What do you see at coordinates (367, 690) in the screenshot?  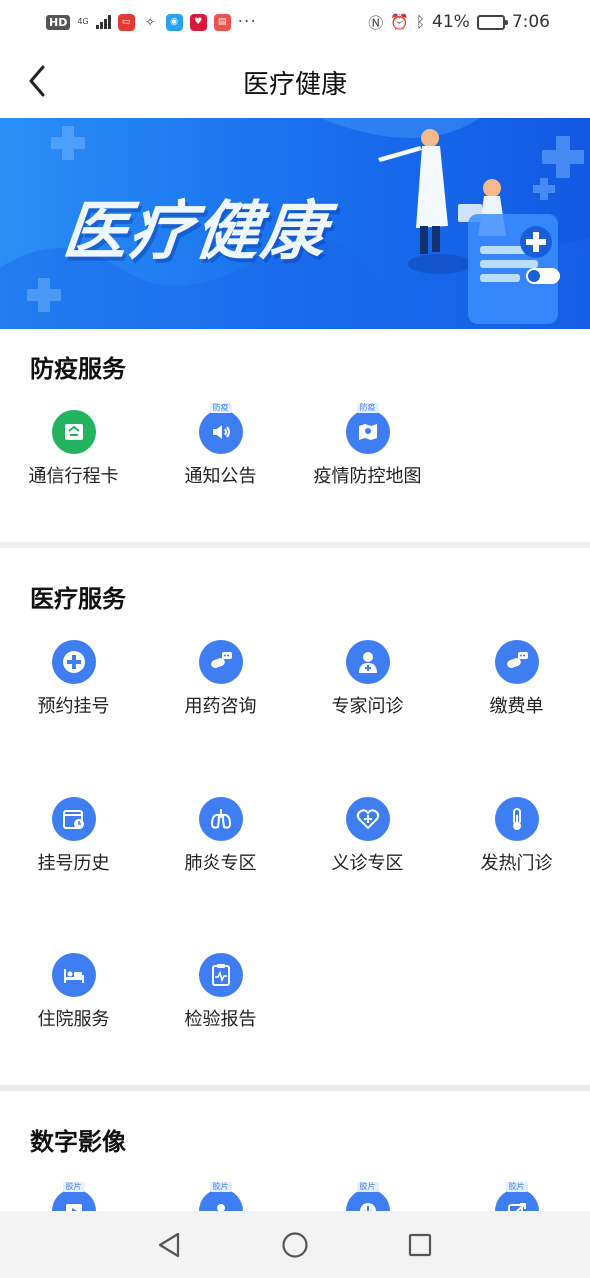 I see `tile-expert-consult: 专家问诊` at bounding box center [367, 690].